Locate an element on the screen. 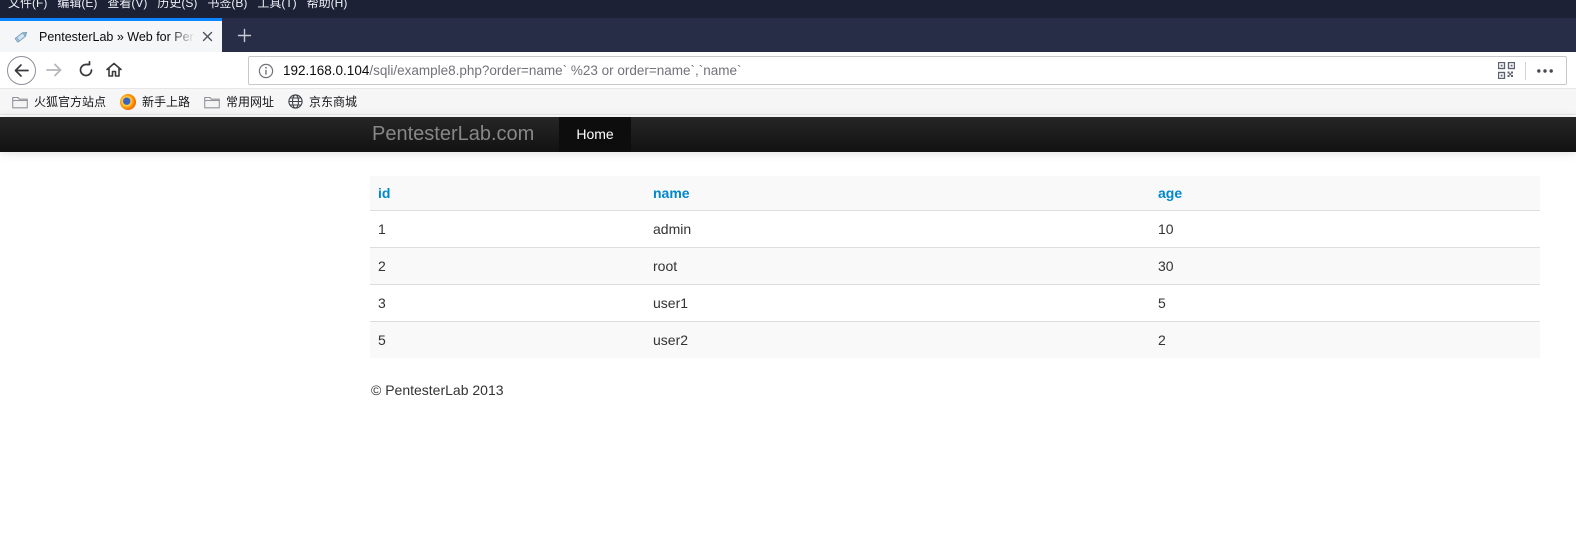  column-header-name: name is located at coordinates (897, 193).